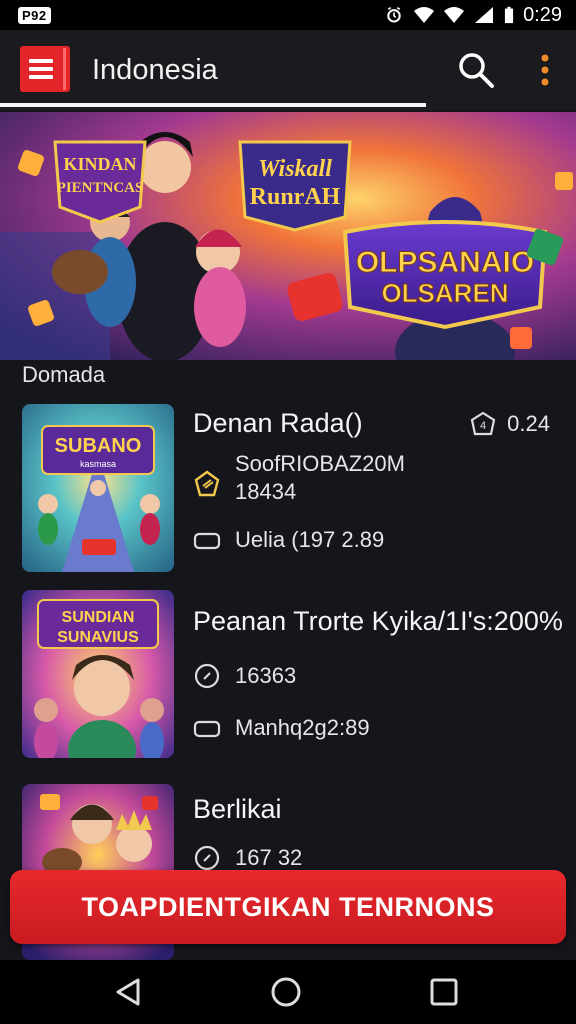 Image resolution: width=576 pixels, height=1024 pixels. I want to click on banner-logo-left-line2: PIENTNCAS, so click(100, 188).